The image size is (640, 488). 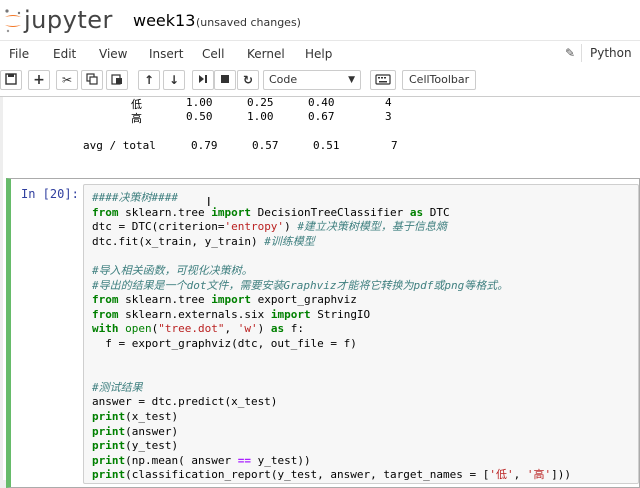 I want to click on code-token: DecisionTreeClassifier, so click(x=330, y=212).